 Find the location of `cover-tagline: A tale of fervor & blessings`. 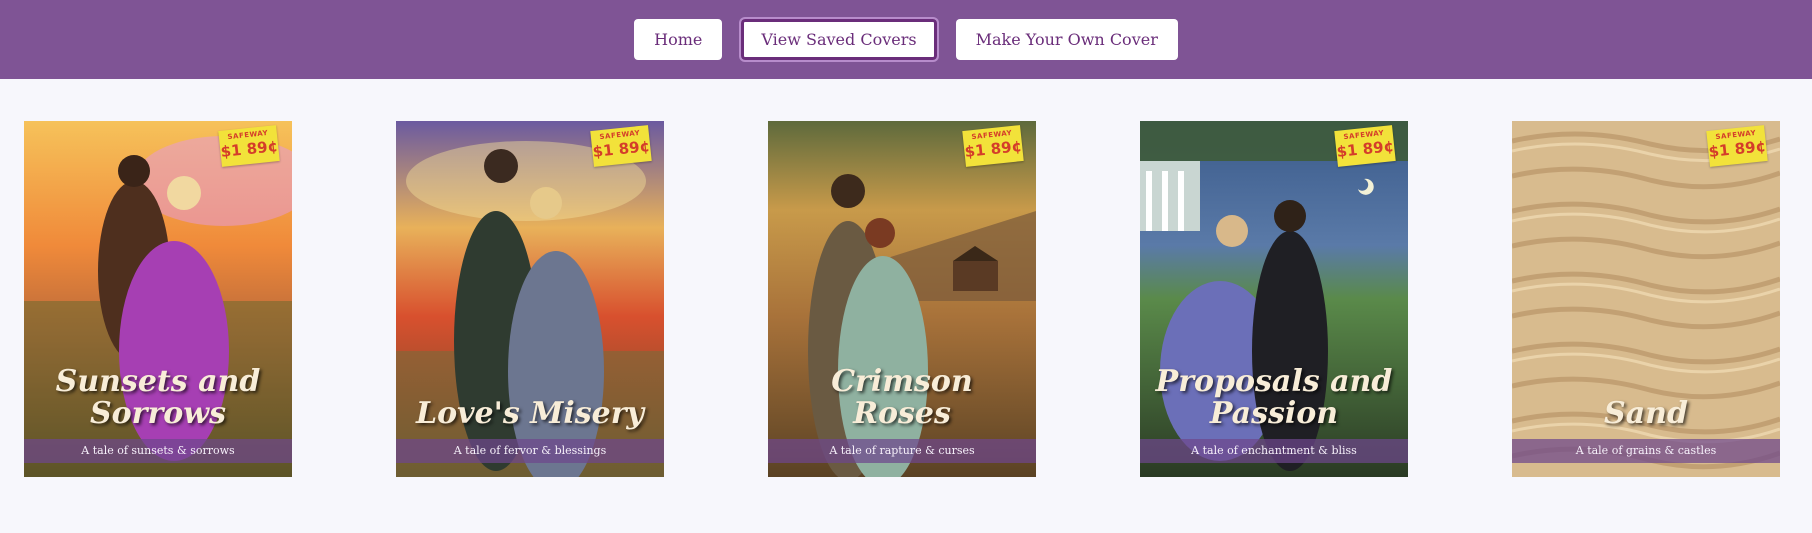

cover-tagline: A tale of fervor & blessings is located at coordinates (530, 451).